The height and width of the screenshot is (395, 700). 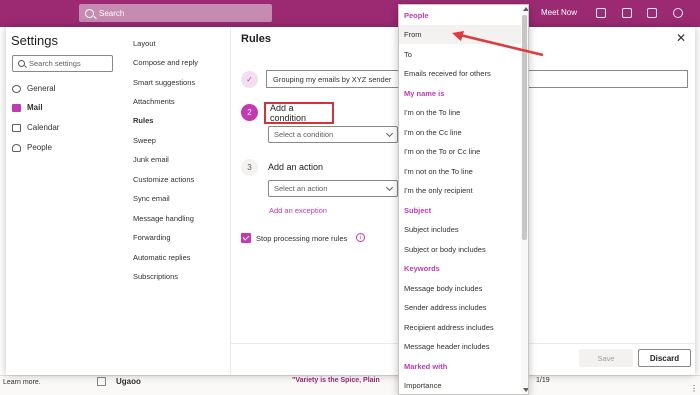 I want to click on search-settings-placeholder: Search settings, so click(x=55, y=63).